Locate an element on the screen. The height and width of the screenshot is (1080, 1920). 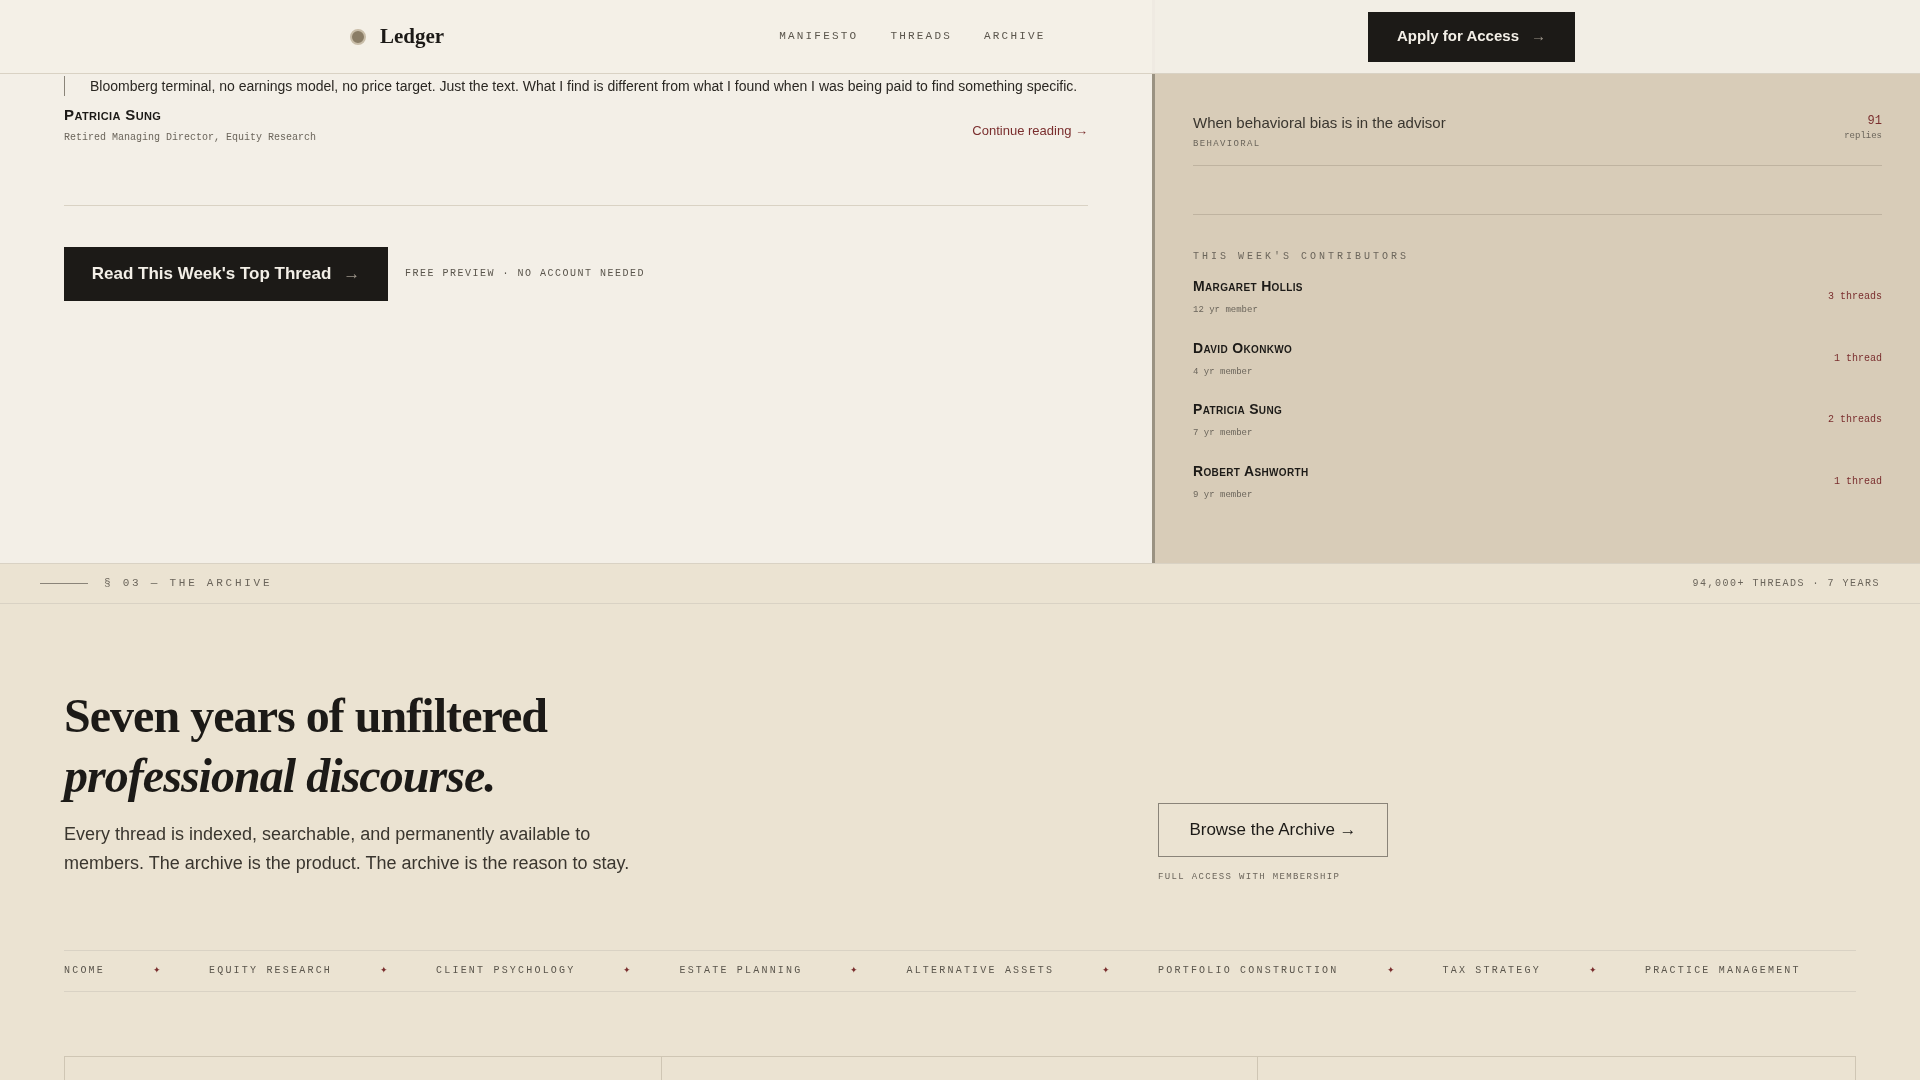
archive-description: Every thread is indexed, searchable, and permanently available to members. The archive is the product. The archive is the reason to stay. is located at coordinates (347, 849).